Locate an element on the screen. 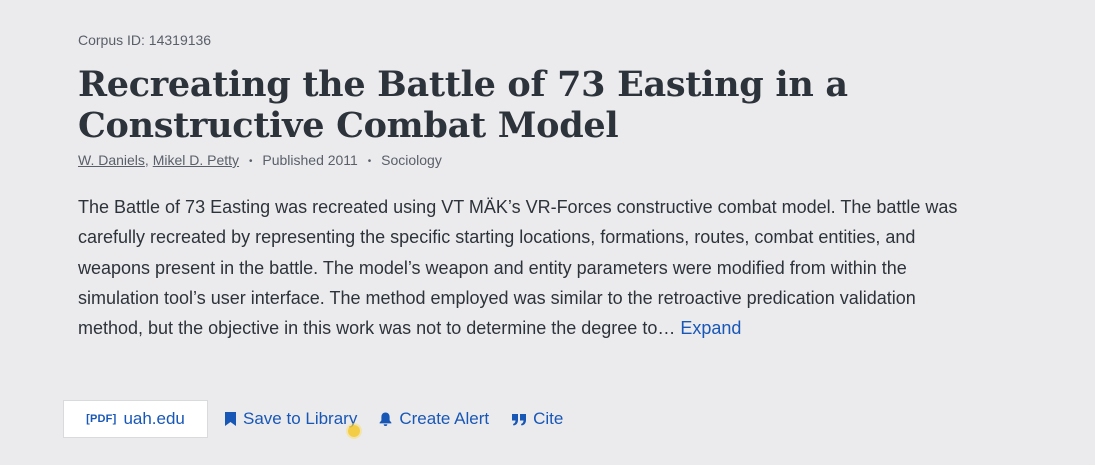  pdf-icon: [PDF] is located at coordinates (101, 419).